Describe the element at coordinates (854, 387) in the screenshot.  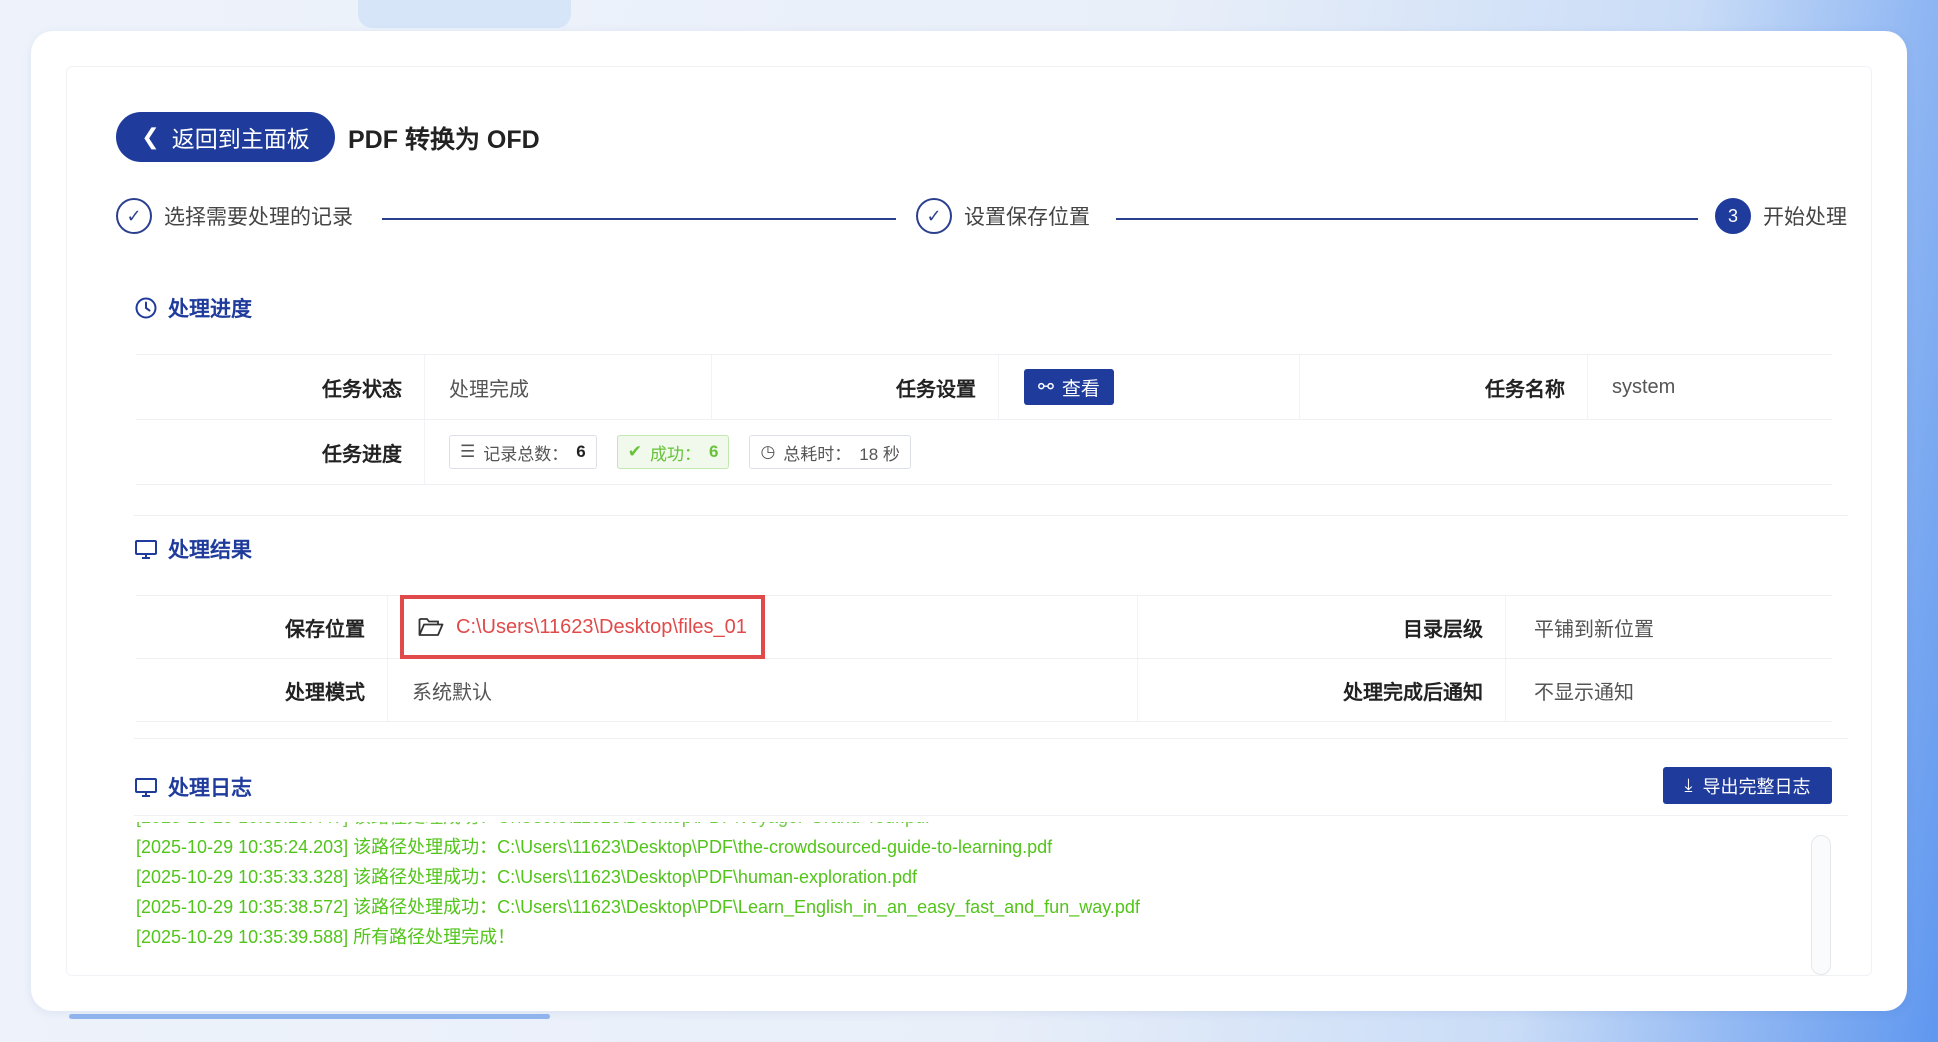
I see `settings-label: 任务设置` at that location.